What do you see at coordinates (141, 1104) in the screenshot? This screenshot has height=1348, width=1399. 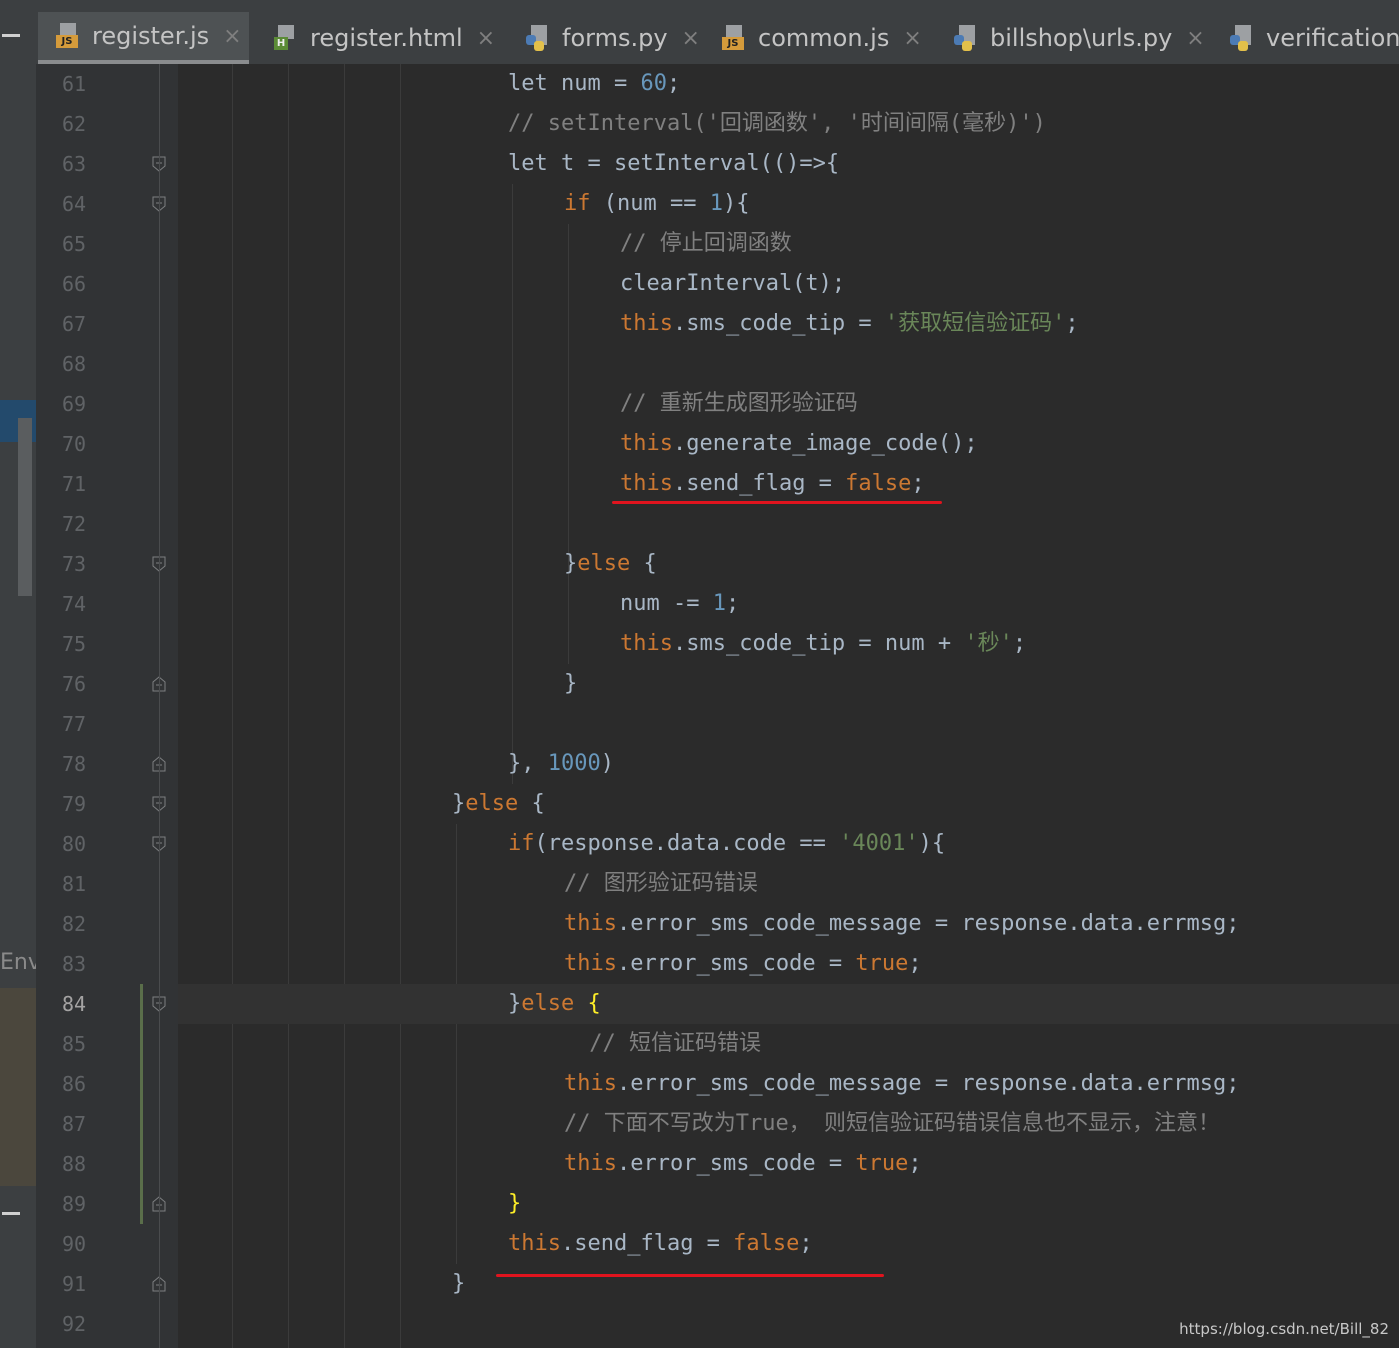 I see `vcs-change-marker` at bounding box center [141, 1104].